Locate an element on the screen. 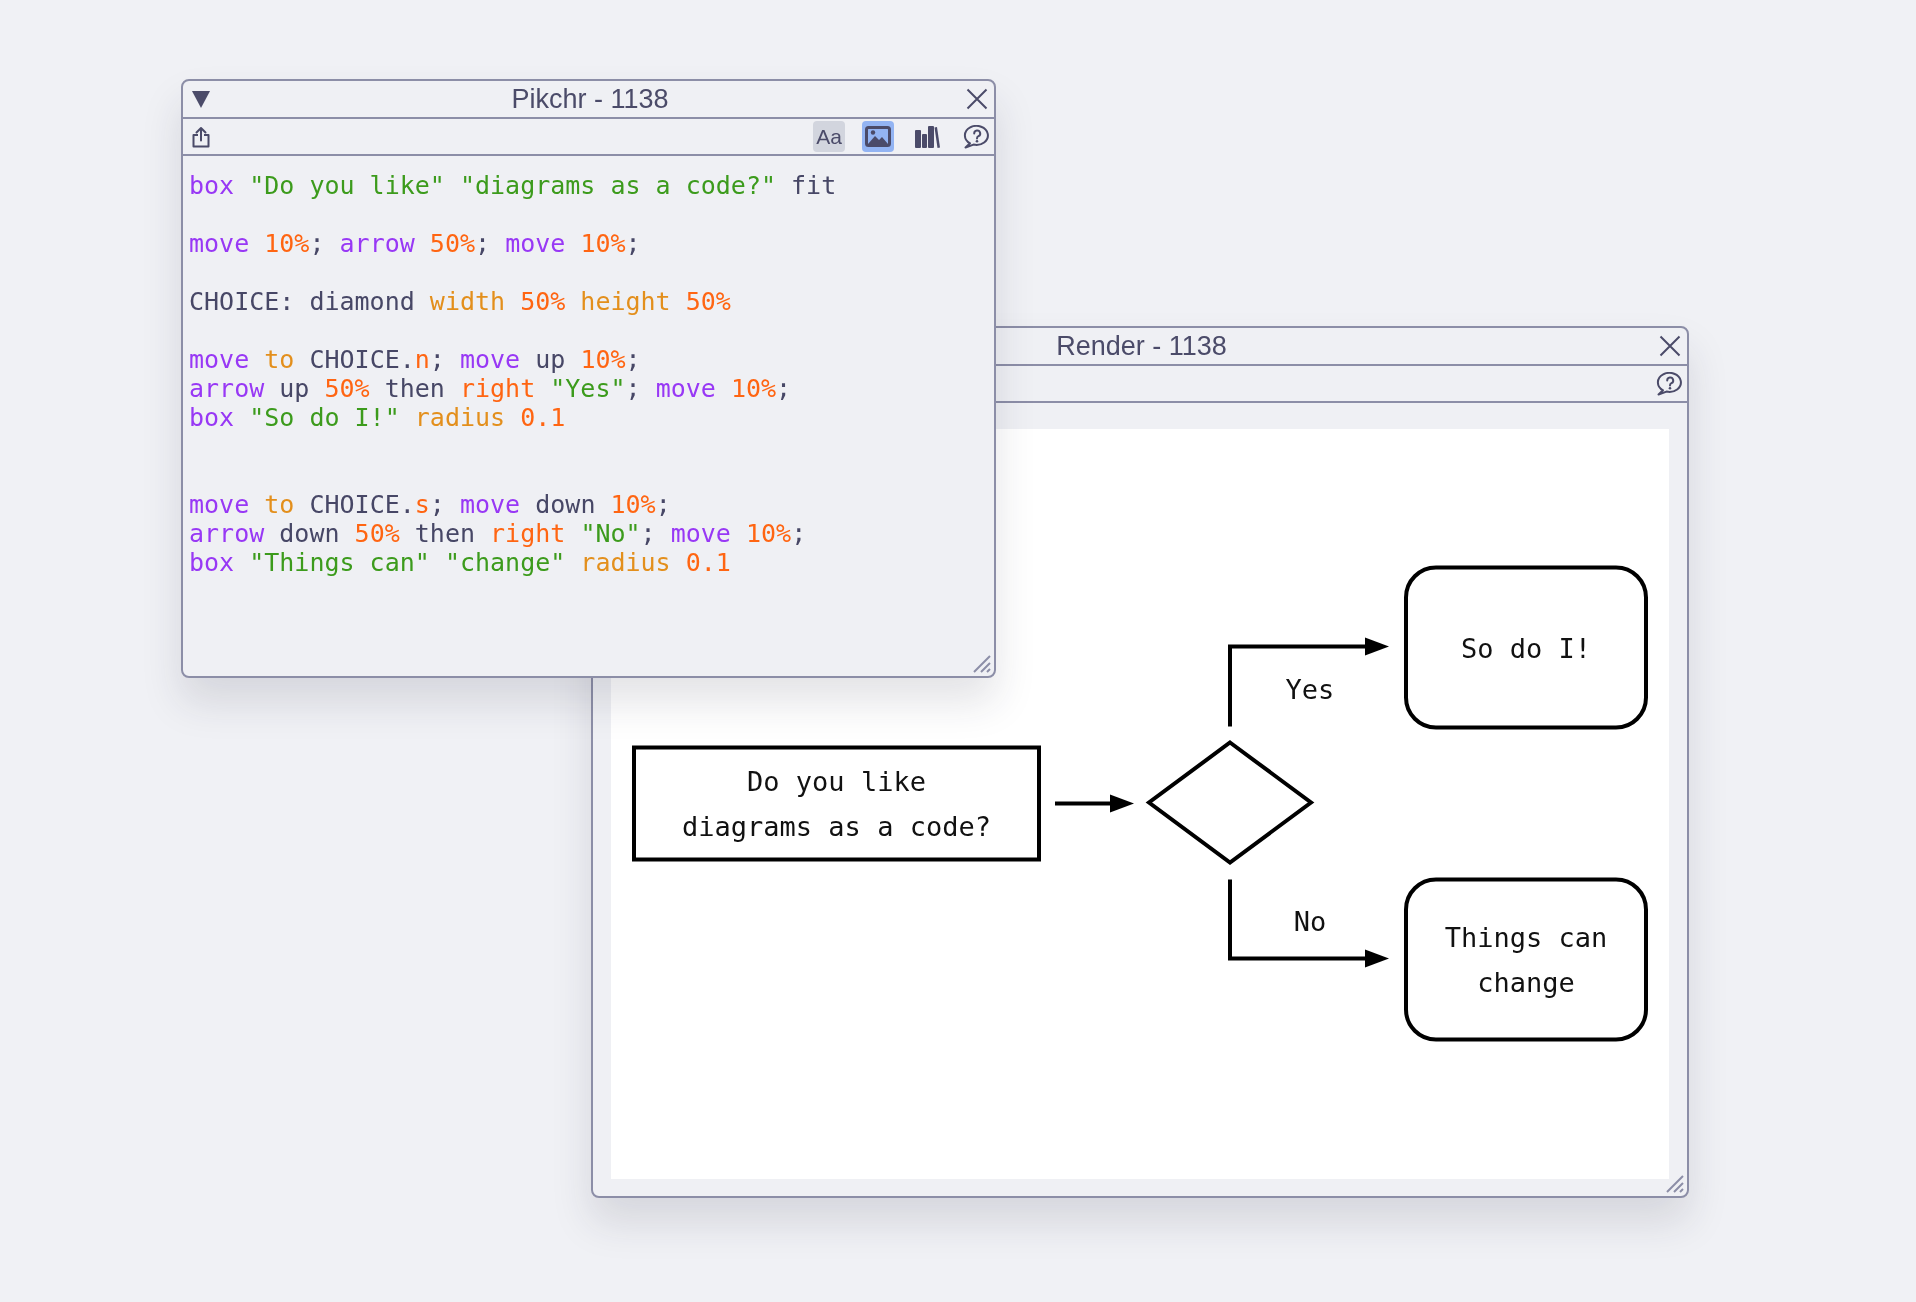 This screenshot has width=1916, height=1302. image-view-button is located at coordinates (878, 136).